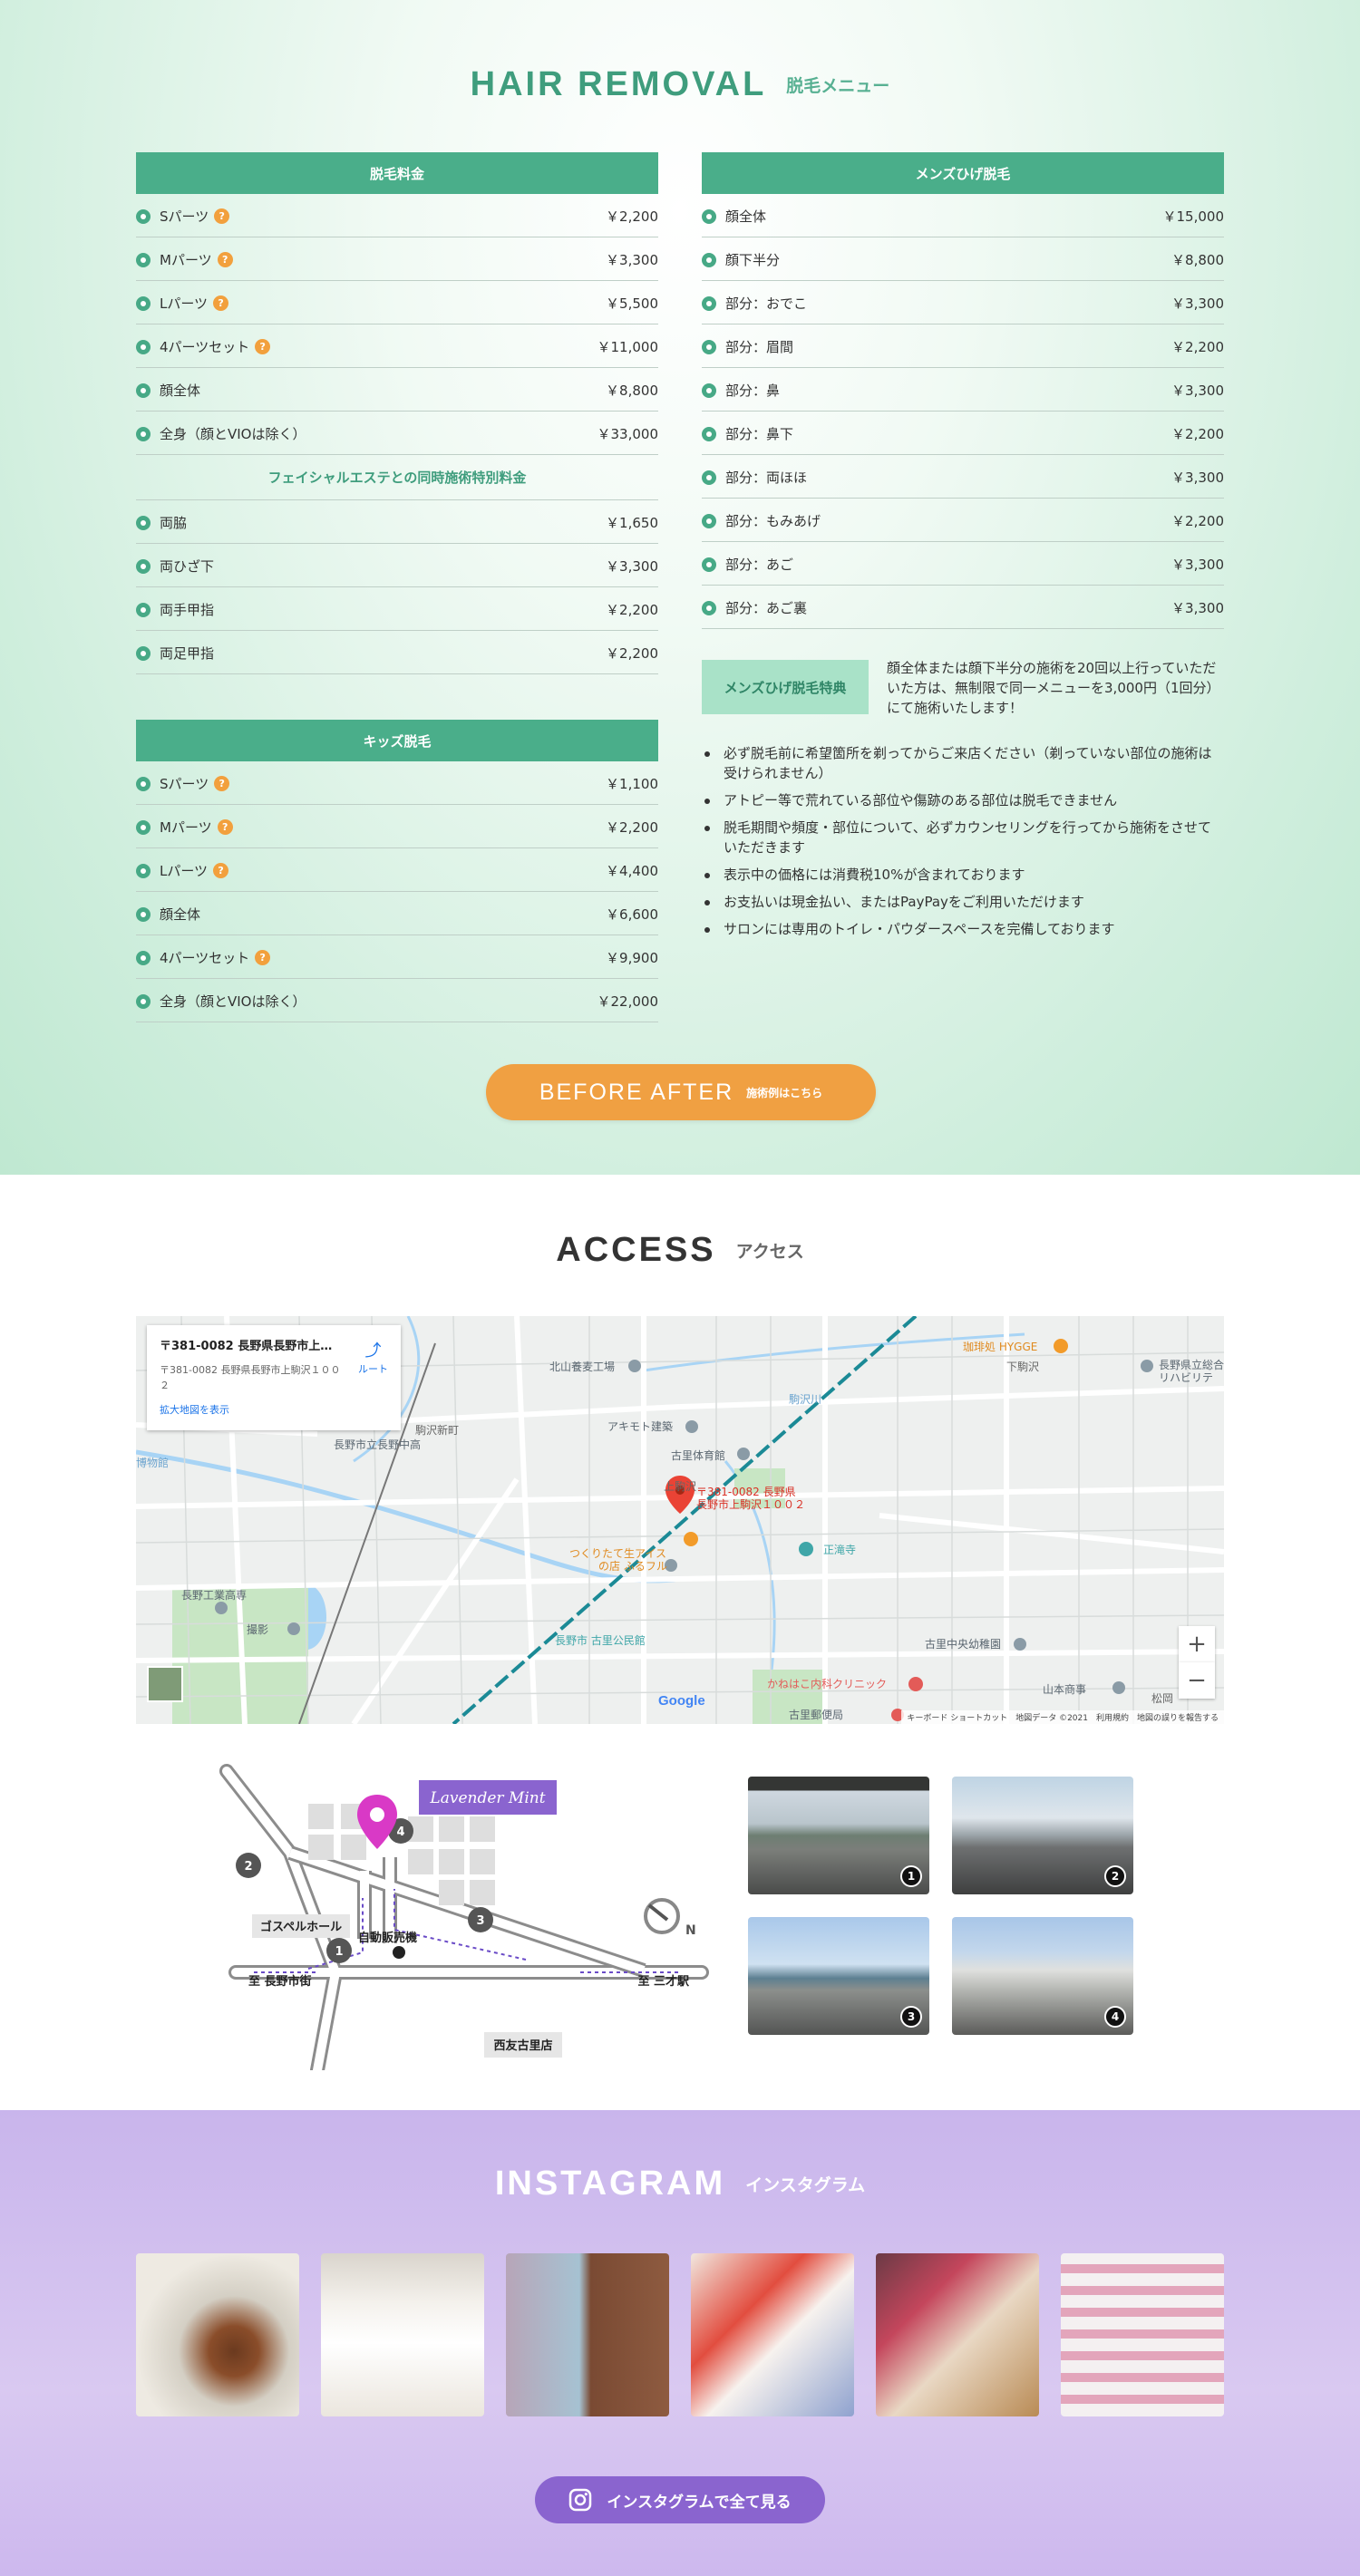 Image resolution: width=1360 pixels, height=2576 pixels. Describe the element at coordinates (628, 434) in the screenshot. I see `menu-price: ￥33,000` at that location.